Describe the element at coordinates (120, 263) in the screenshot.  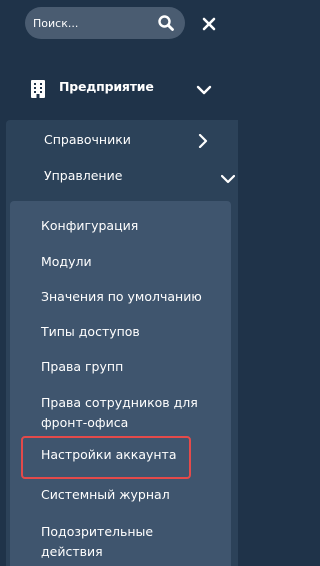
I see `menu-item-modules: Модули` at that location.